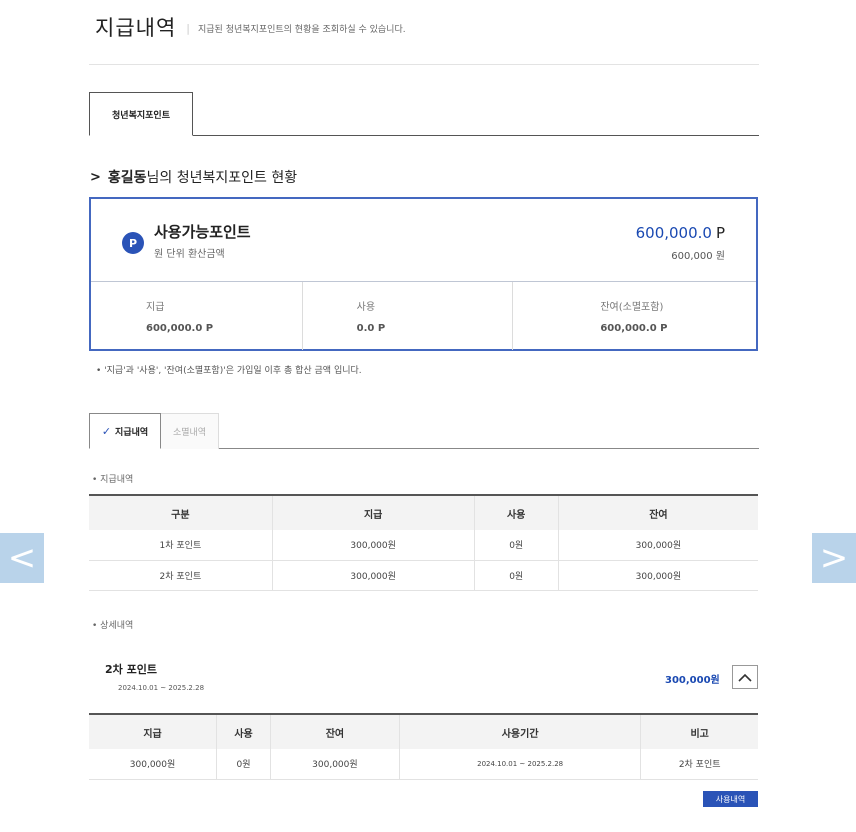  I want to click on used-cell: 사용 0.0 P, so click(407, 316).